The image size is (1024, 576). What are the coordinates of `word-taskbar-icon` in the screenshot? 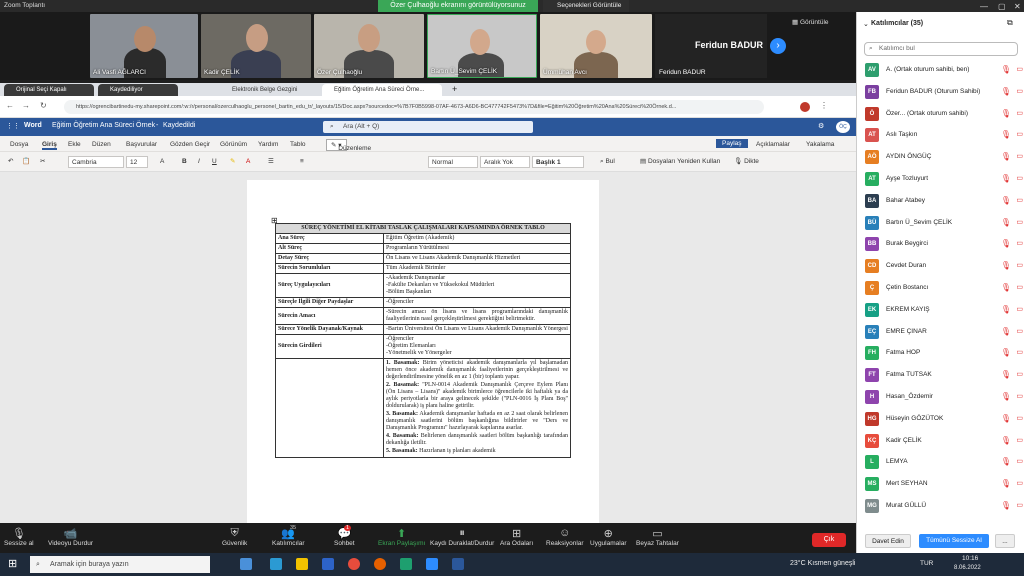 It's located at (458, 564).